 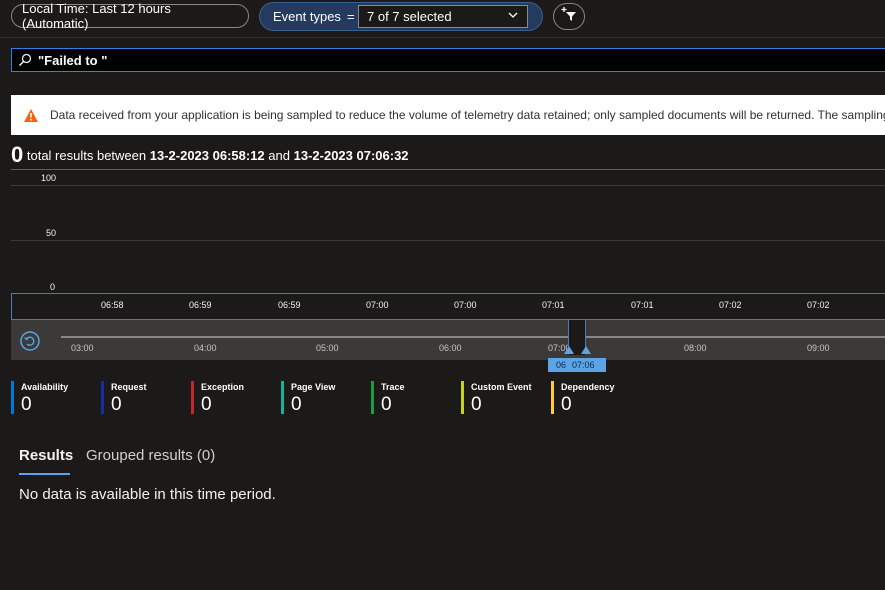 What do you see at coordinates (112, 305) in the screenshot?
I see `x-tick-label: 06:58` at bounding box center [112, 305].